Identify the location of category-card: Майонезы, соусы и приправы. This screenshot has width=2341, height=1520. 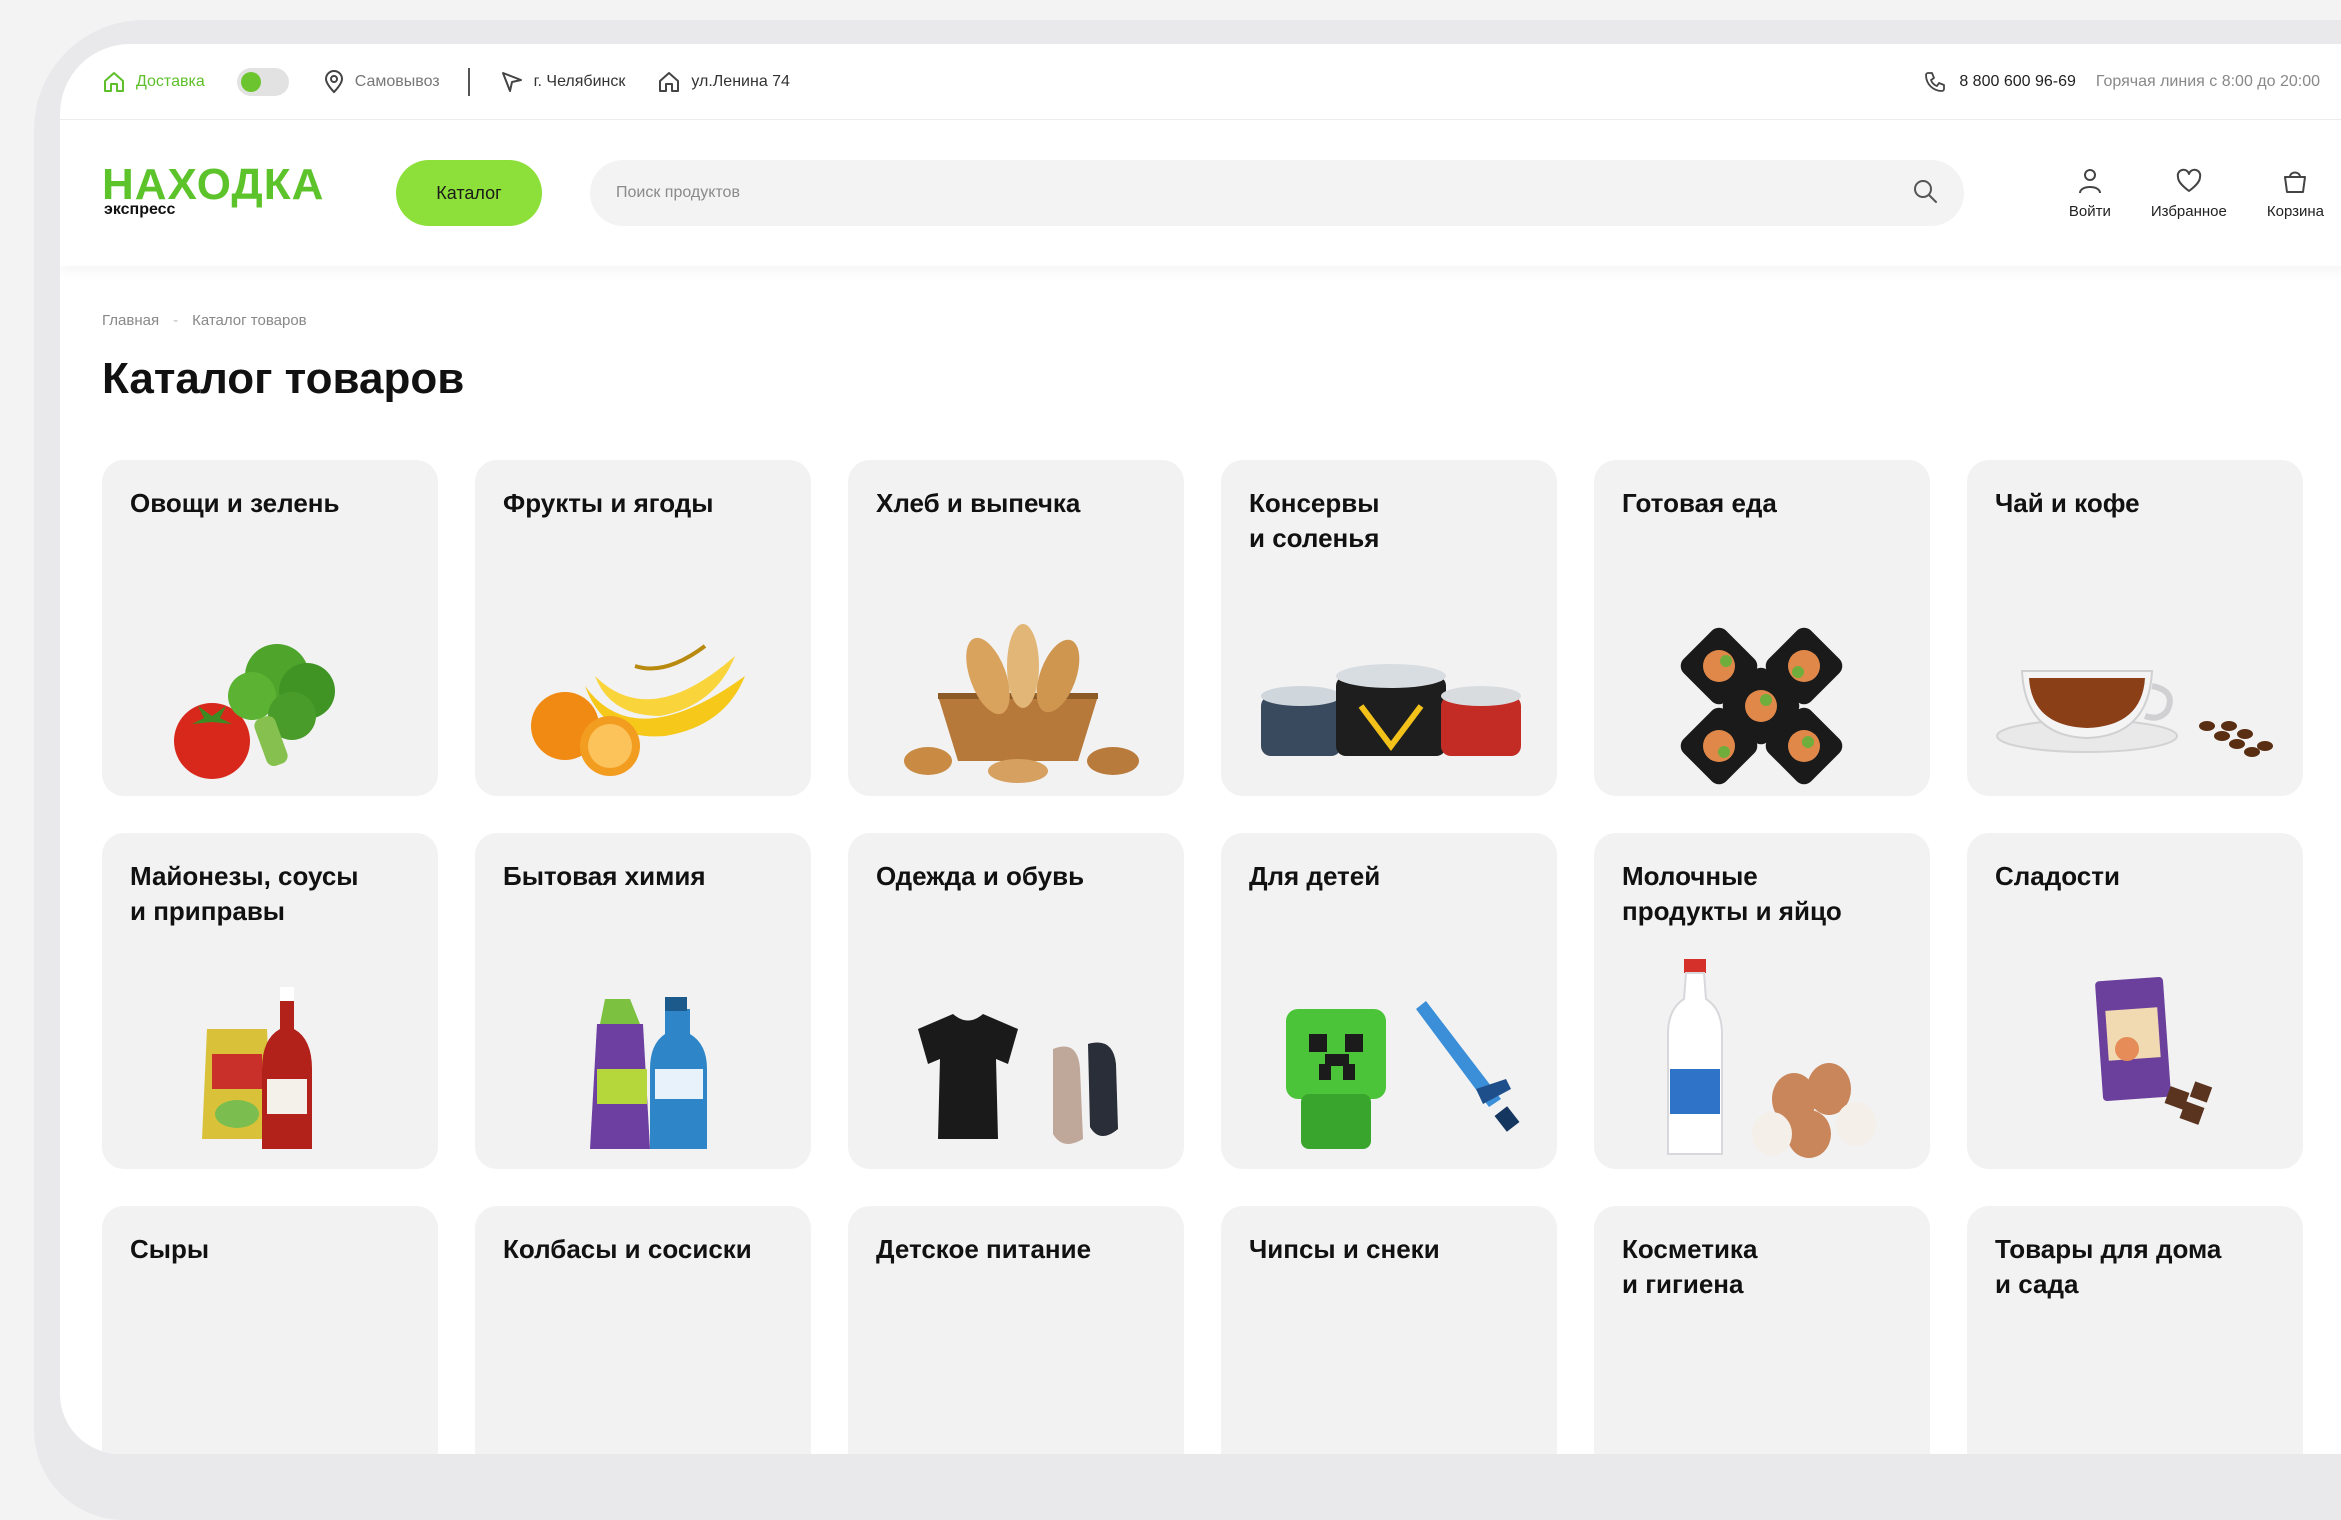
(270, 1001).